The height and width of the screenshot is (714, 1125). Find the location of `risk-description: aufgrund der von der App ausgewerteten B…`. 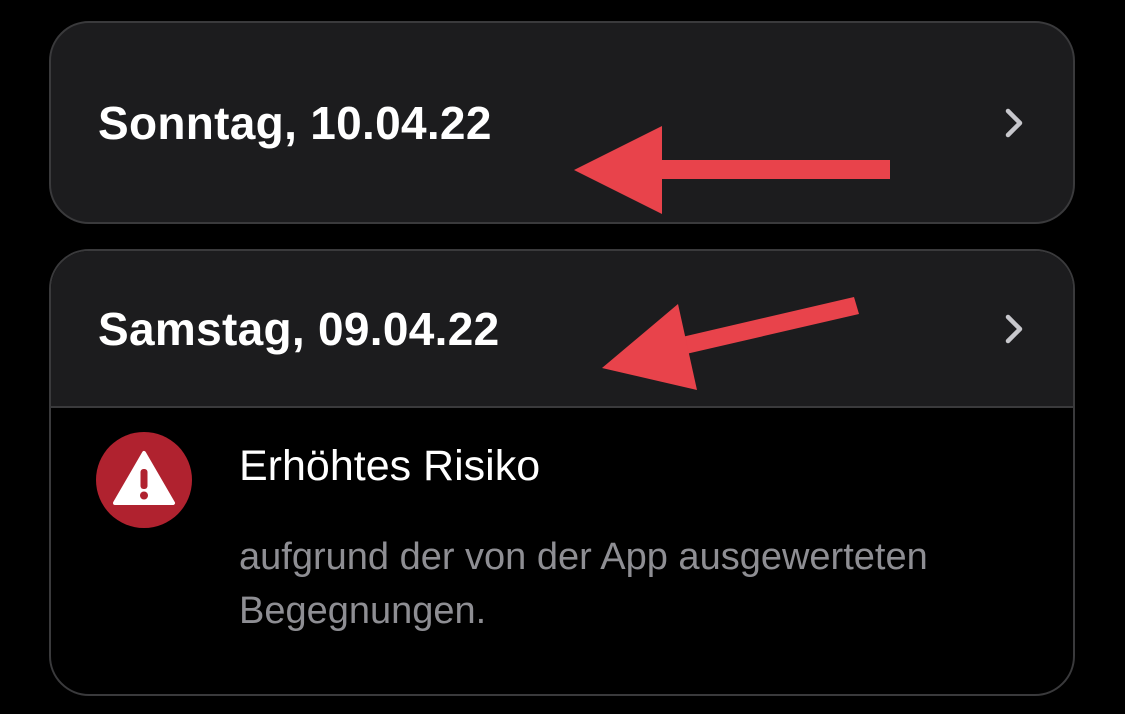

risk-description: aufgrund der von der App ausgewerteten B… is located at coordinates (583, 584).